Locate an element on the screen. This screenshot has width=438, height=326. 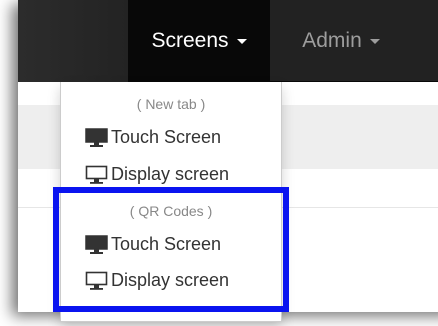
nav-screens-label: Screens is located at coordinates (190, 40).